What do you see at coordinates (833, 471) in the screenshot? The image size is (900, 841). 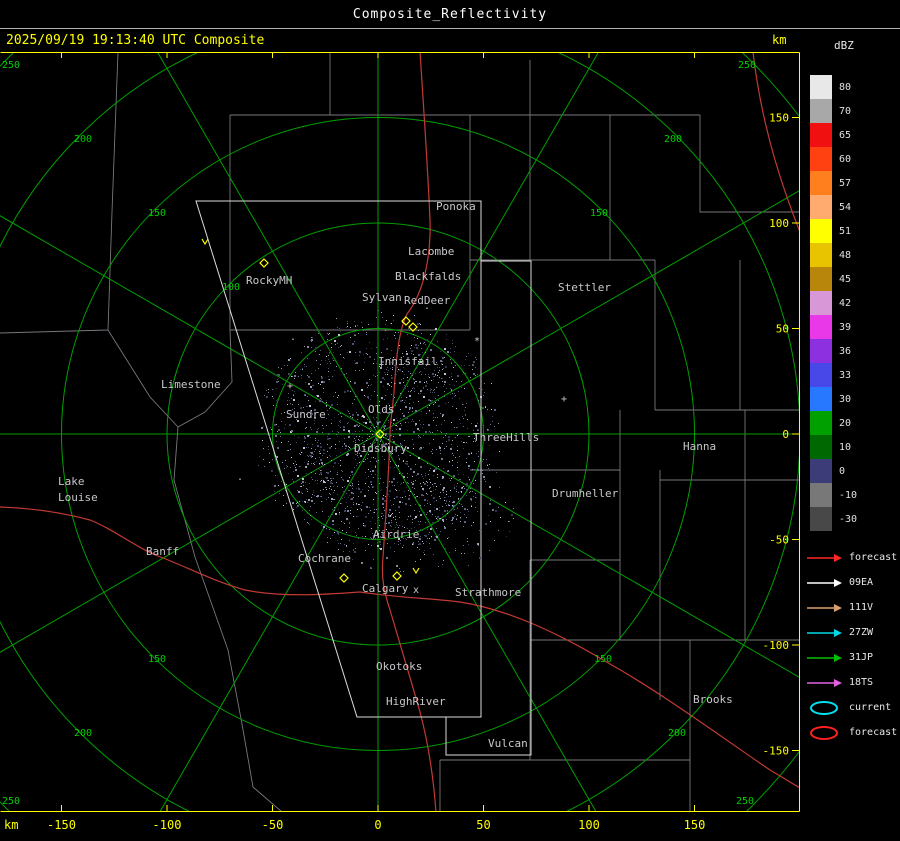 I see `colorbar-entry: 0` at bounding box center [833, 471].